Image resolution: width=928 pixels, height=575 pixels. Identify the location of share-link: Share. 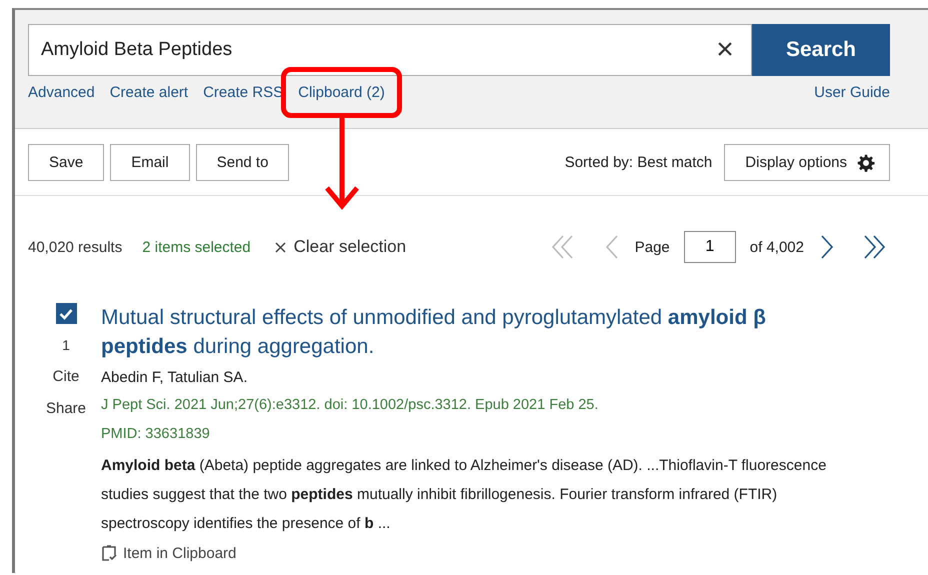
(66, 408).